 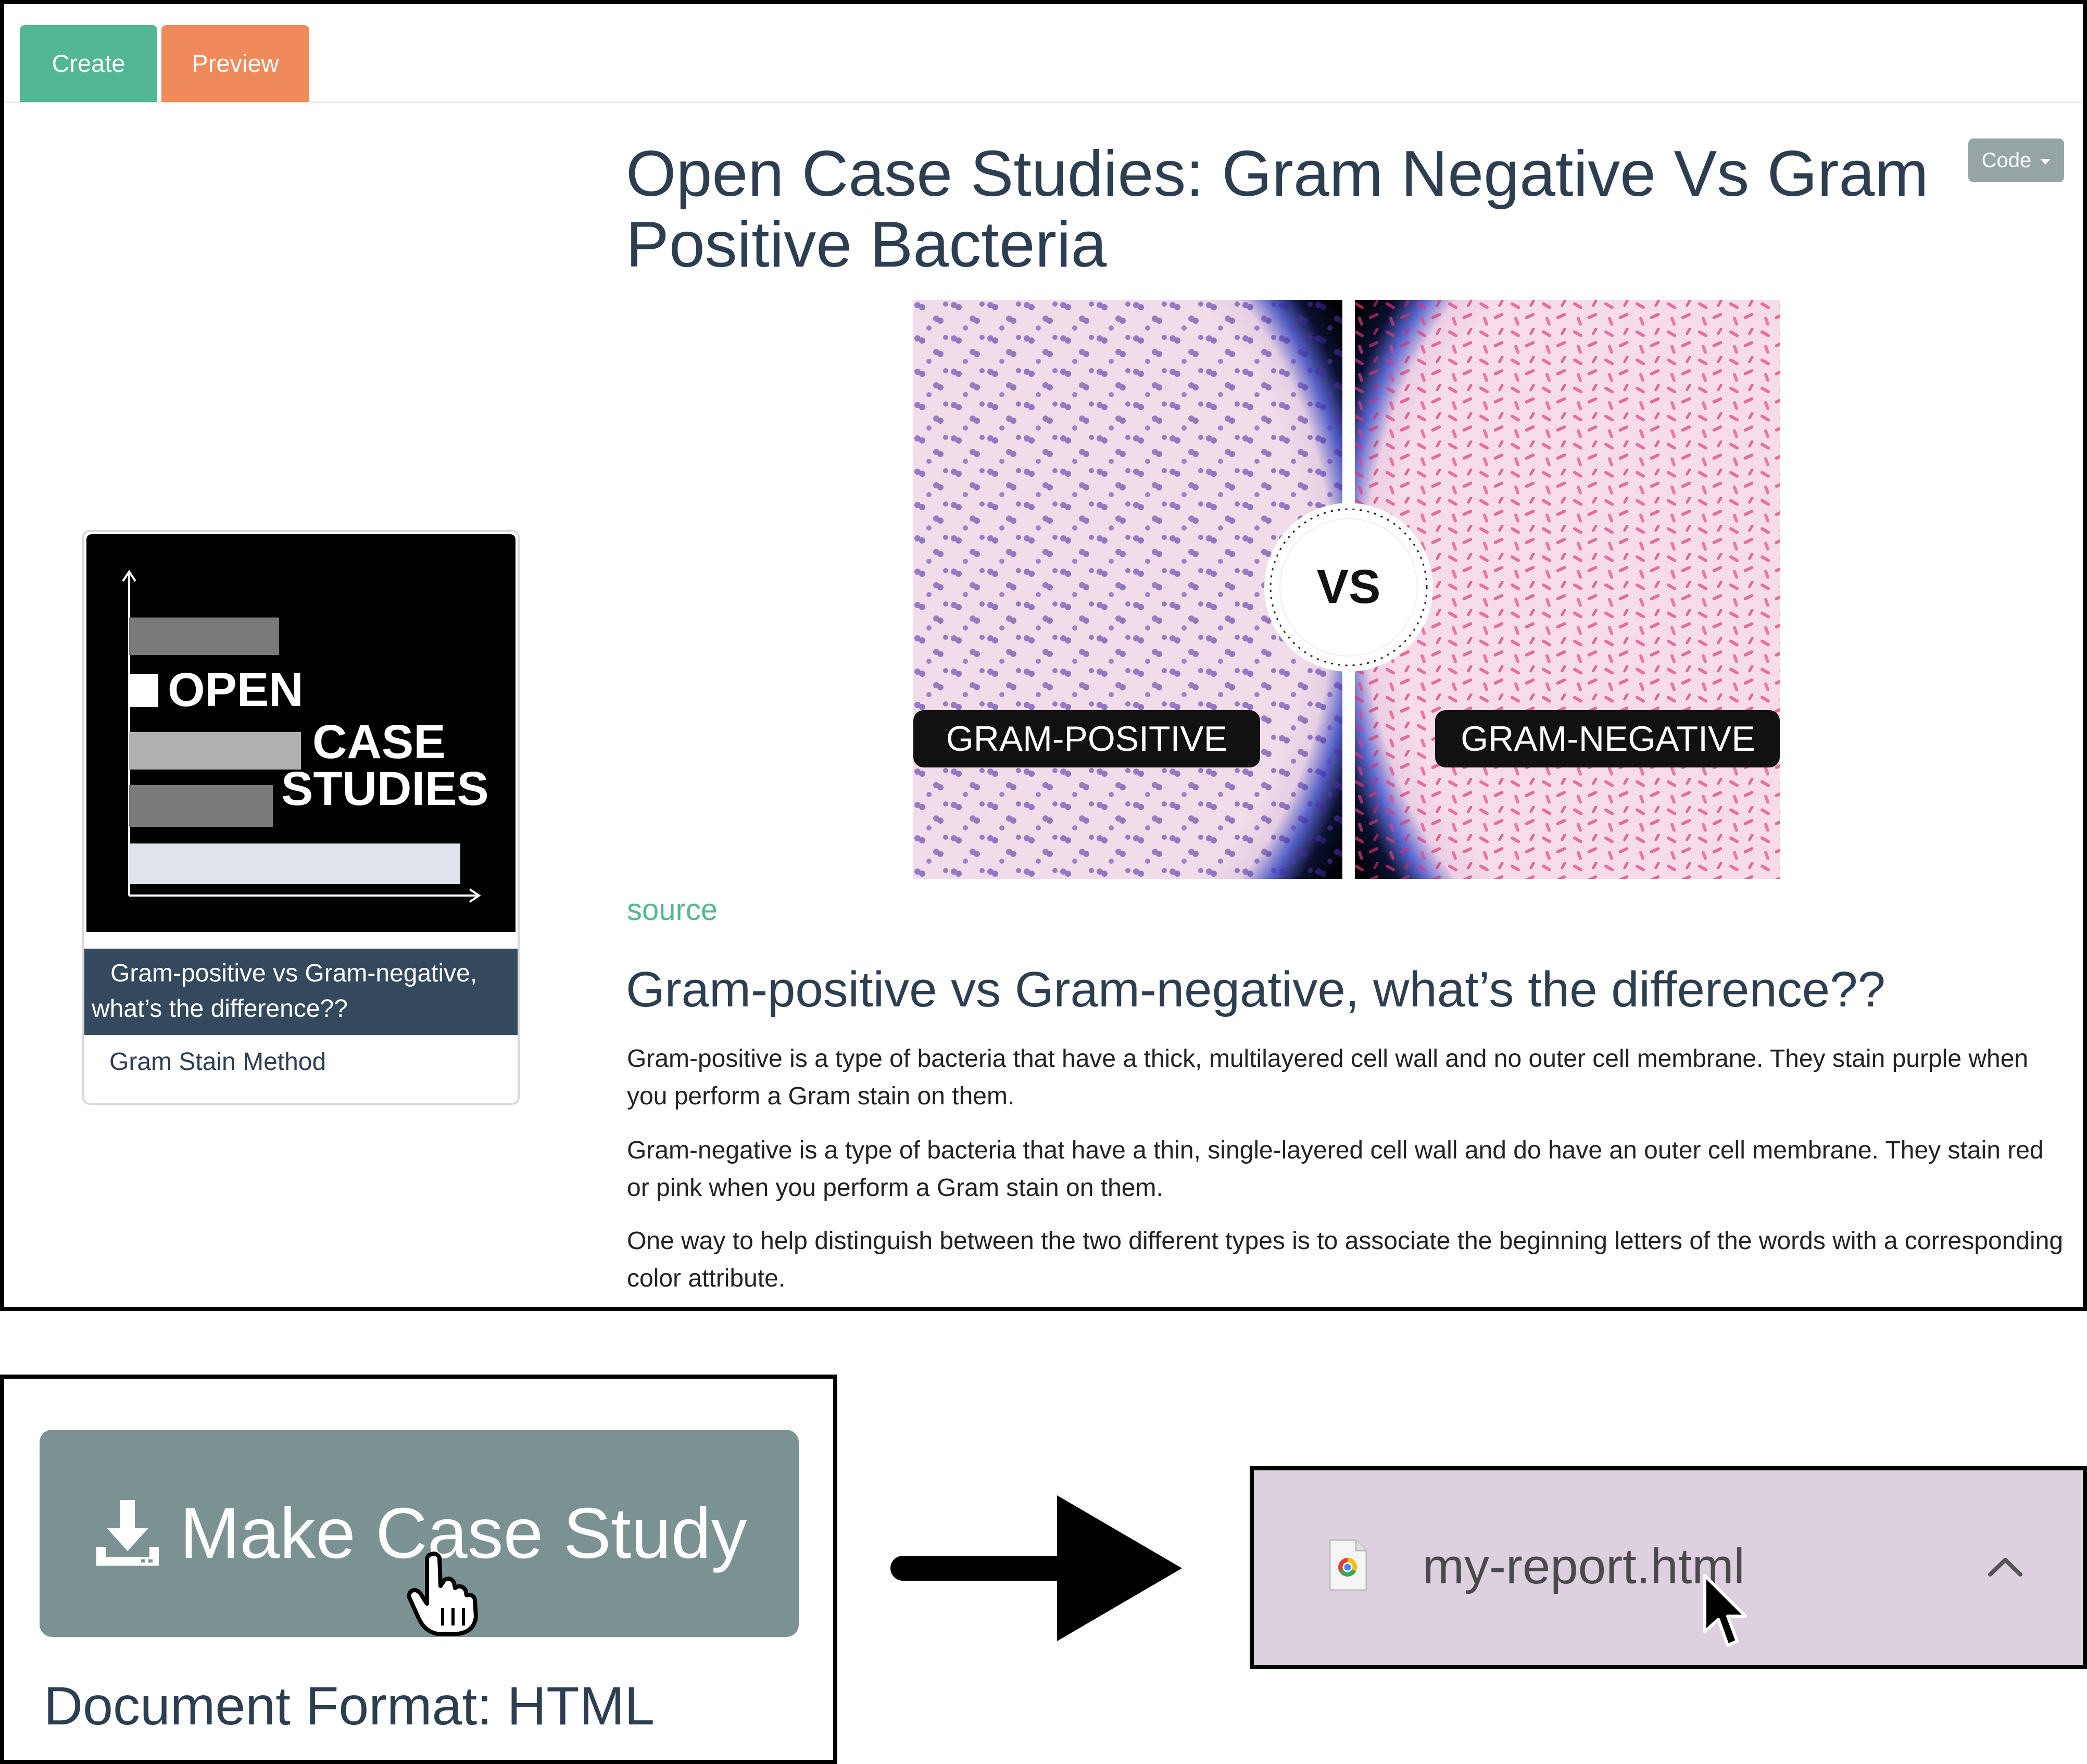 I want to click on caret-down-icon, so click(x=2045, y=162).